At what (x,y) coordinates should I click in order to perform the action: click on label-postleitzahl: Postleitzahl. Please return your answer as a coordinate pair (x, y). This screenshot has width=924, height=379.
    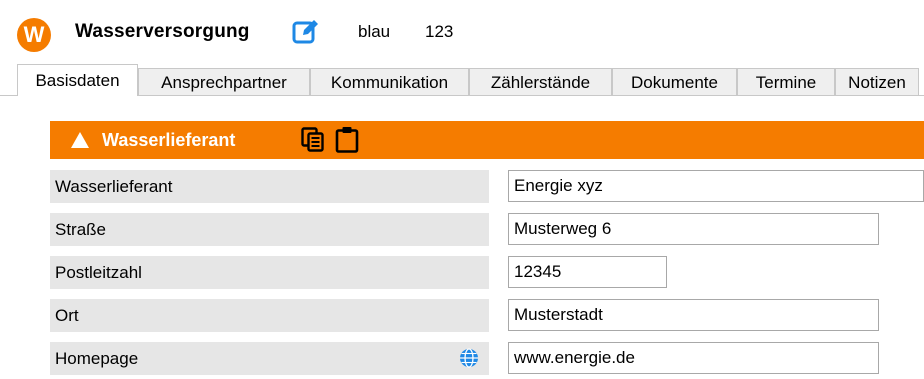
    Looking at the image, I should click on (269, 272).